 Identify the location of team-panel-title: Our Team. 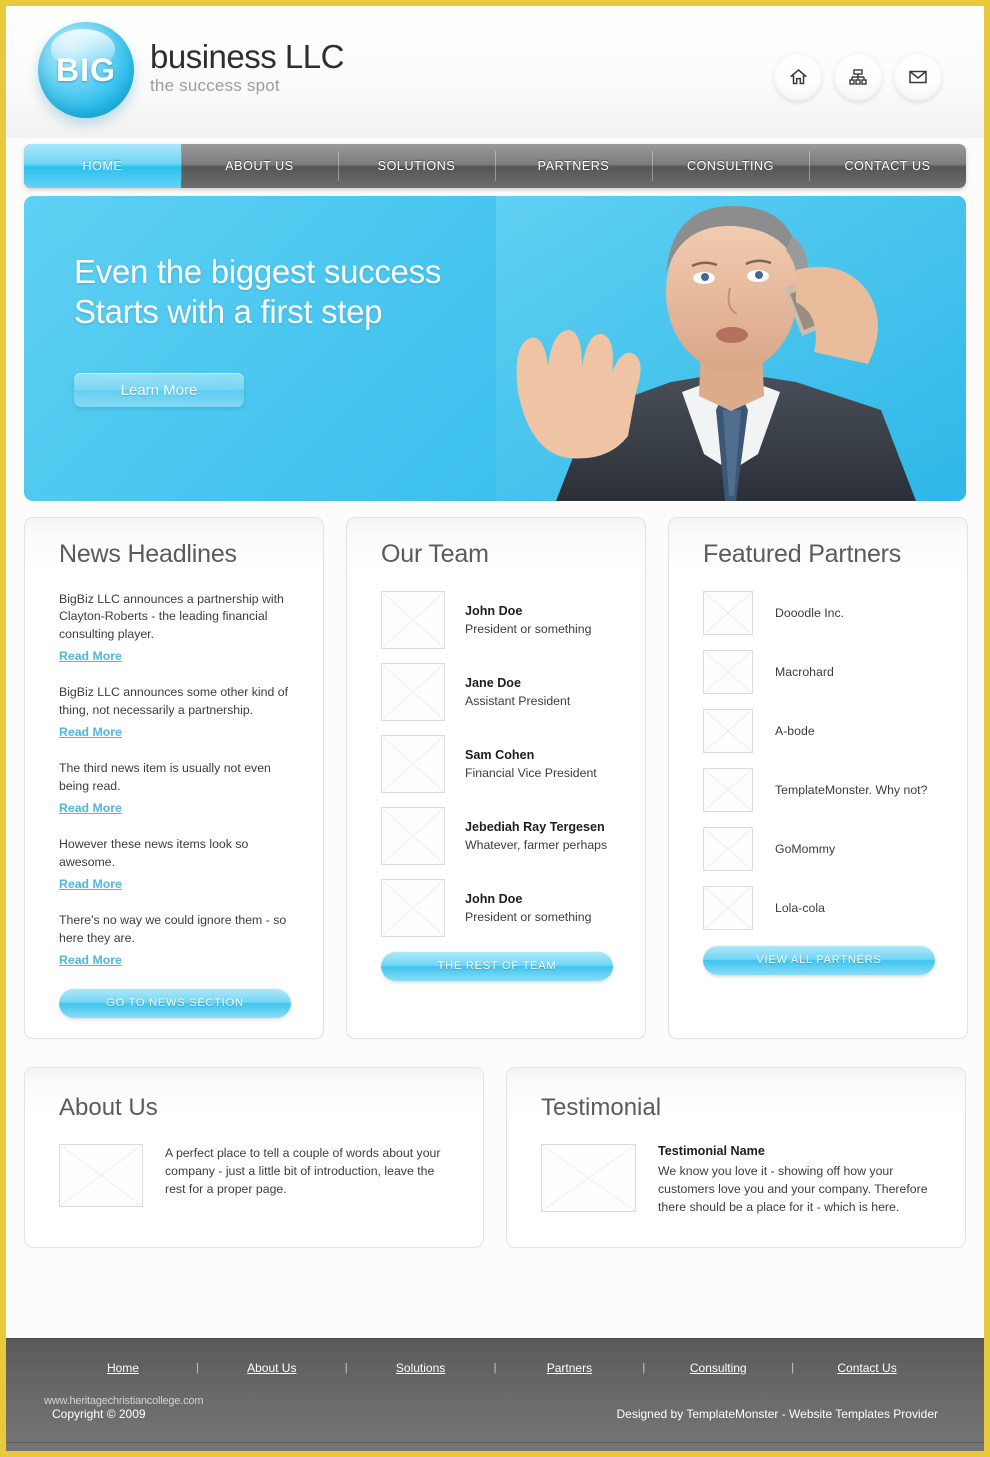
(435, 554).